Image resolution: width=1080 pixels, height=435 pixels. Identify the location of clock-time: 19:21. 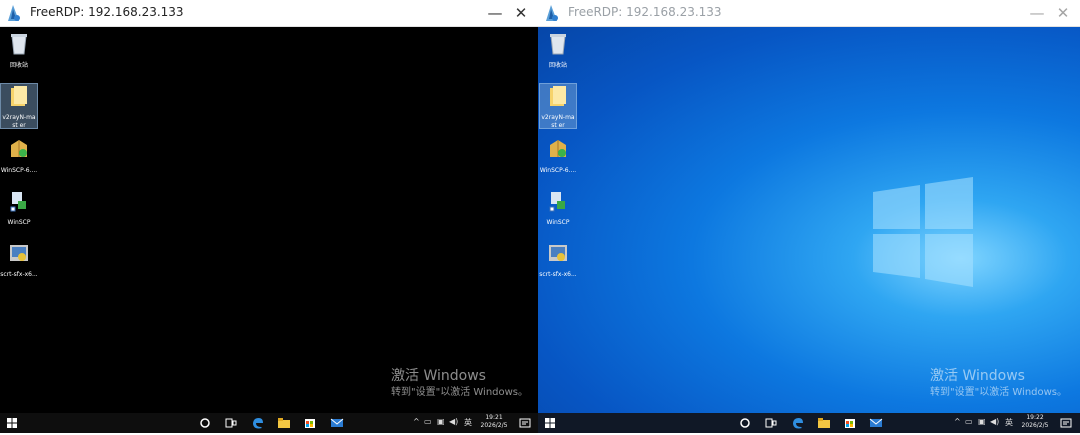
(494, 417).